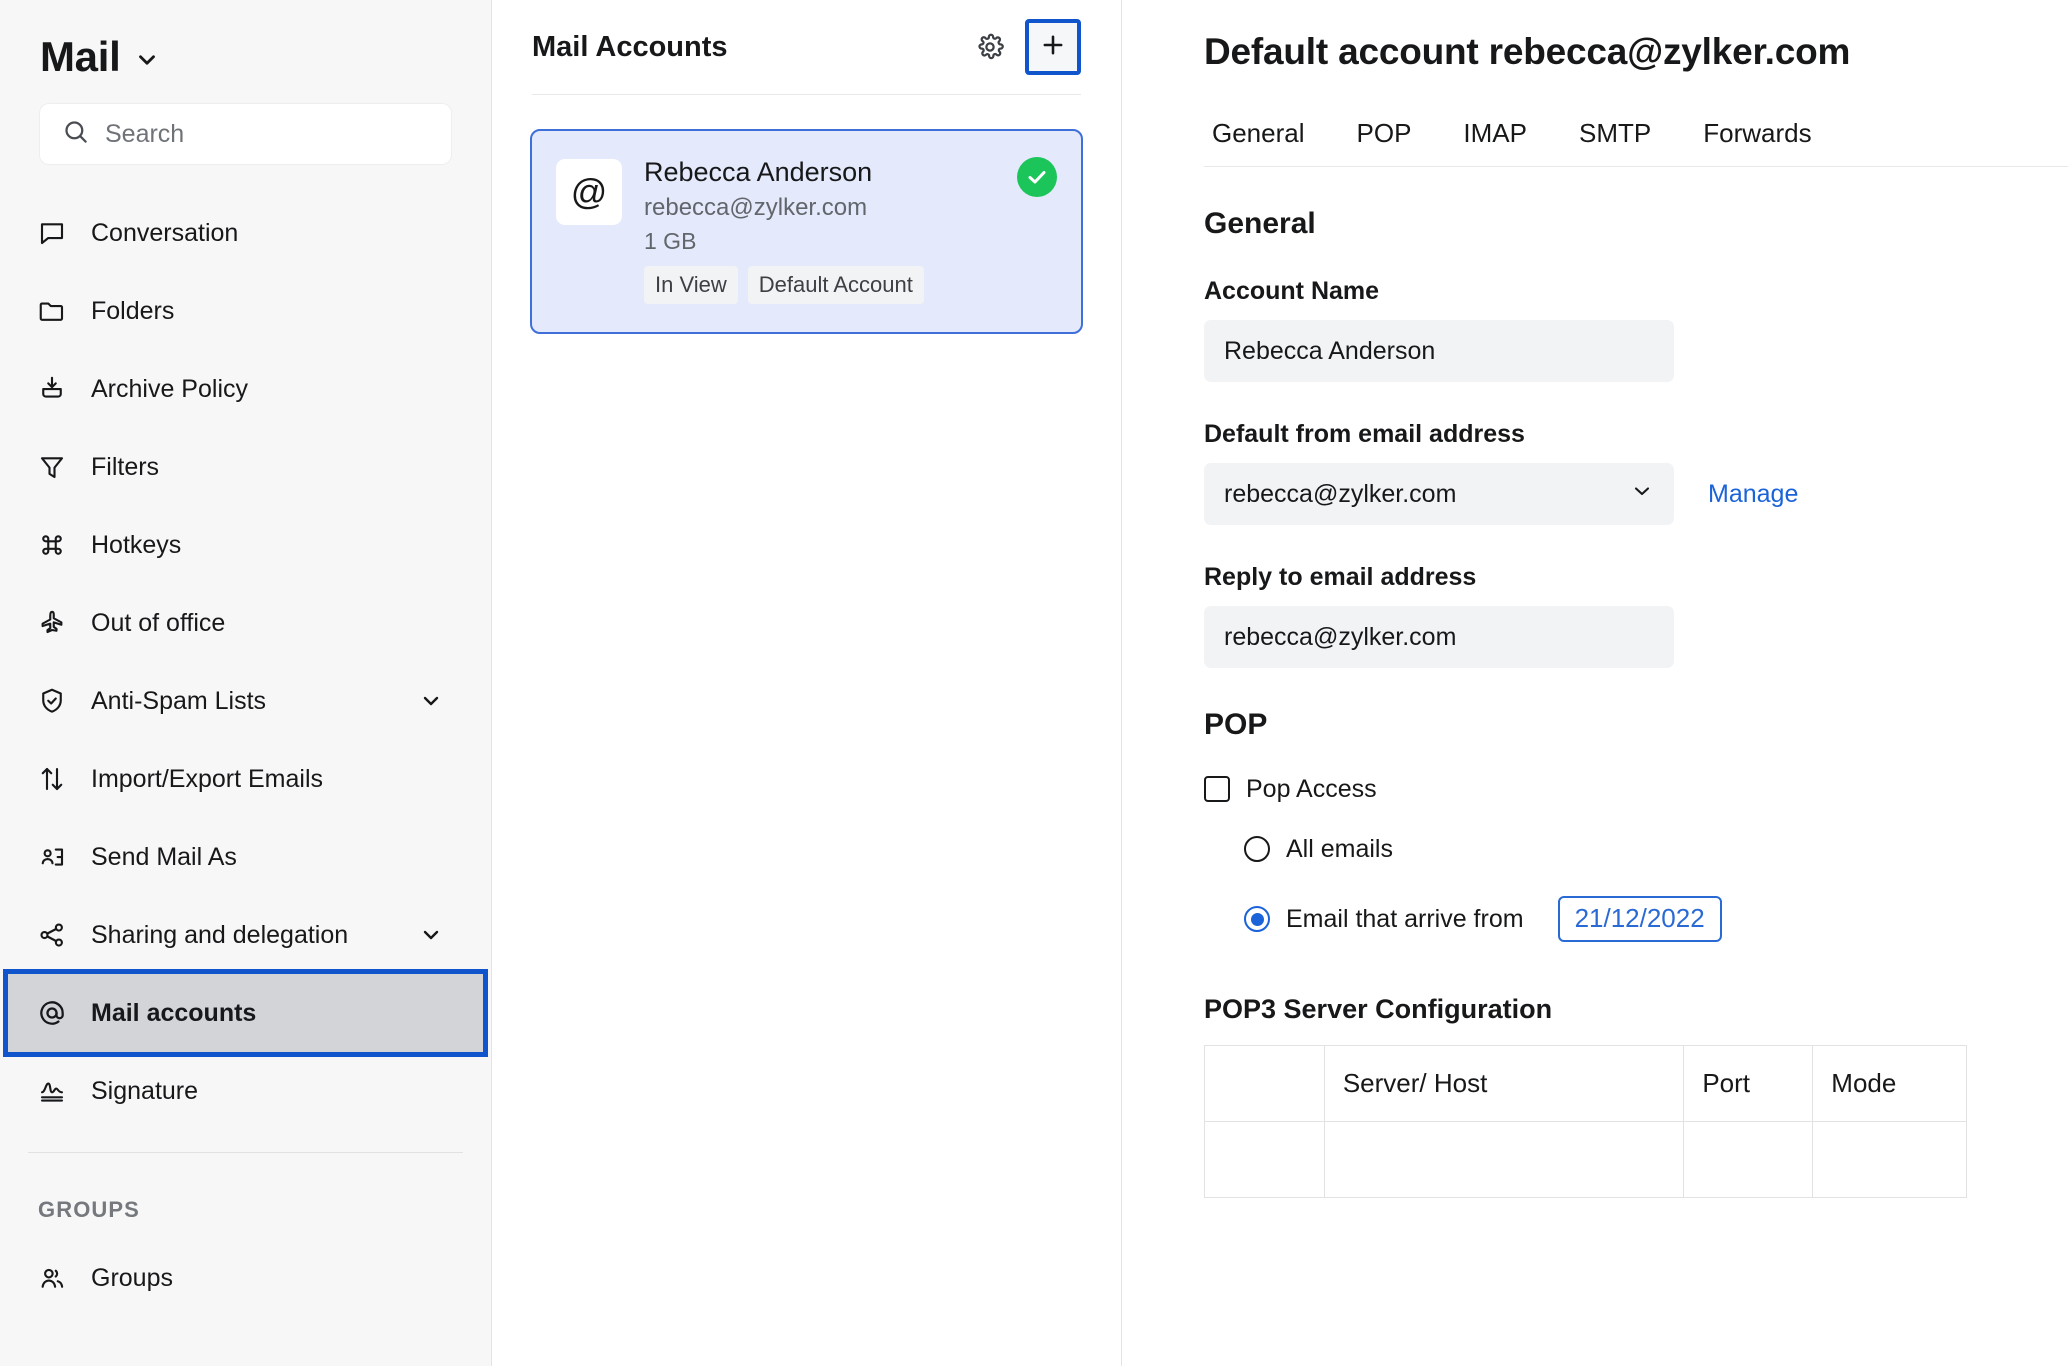 The image size is (2068, 1366). What do you see at coordinates (145, 133) in the screenshot?
I see `search-placeholder: Search` at bounding box center [145, 133].